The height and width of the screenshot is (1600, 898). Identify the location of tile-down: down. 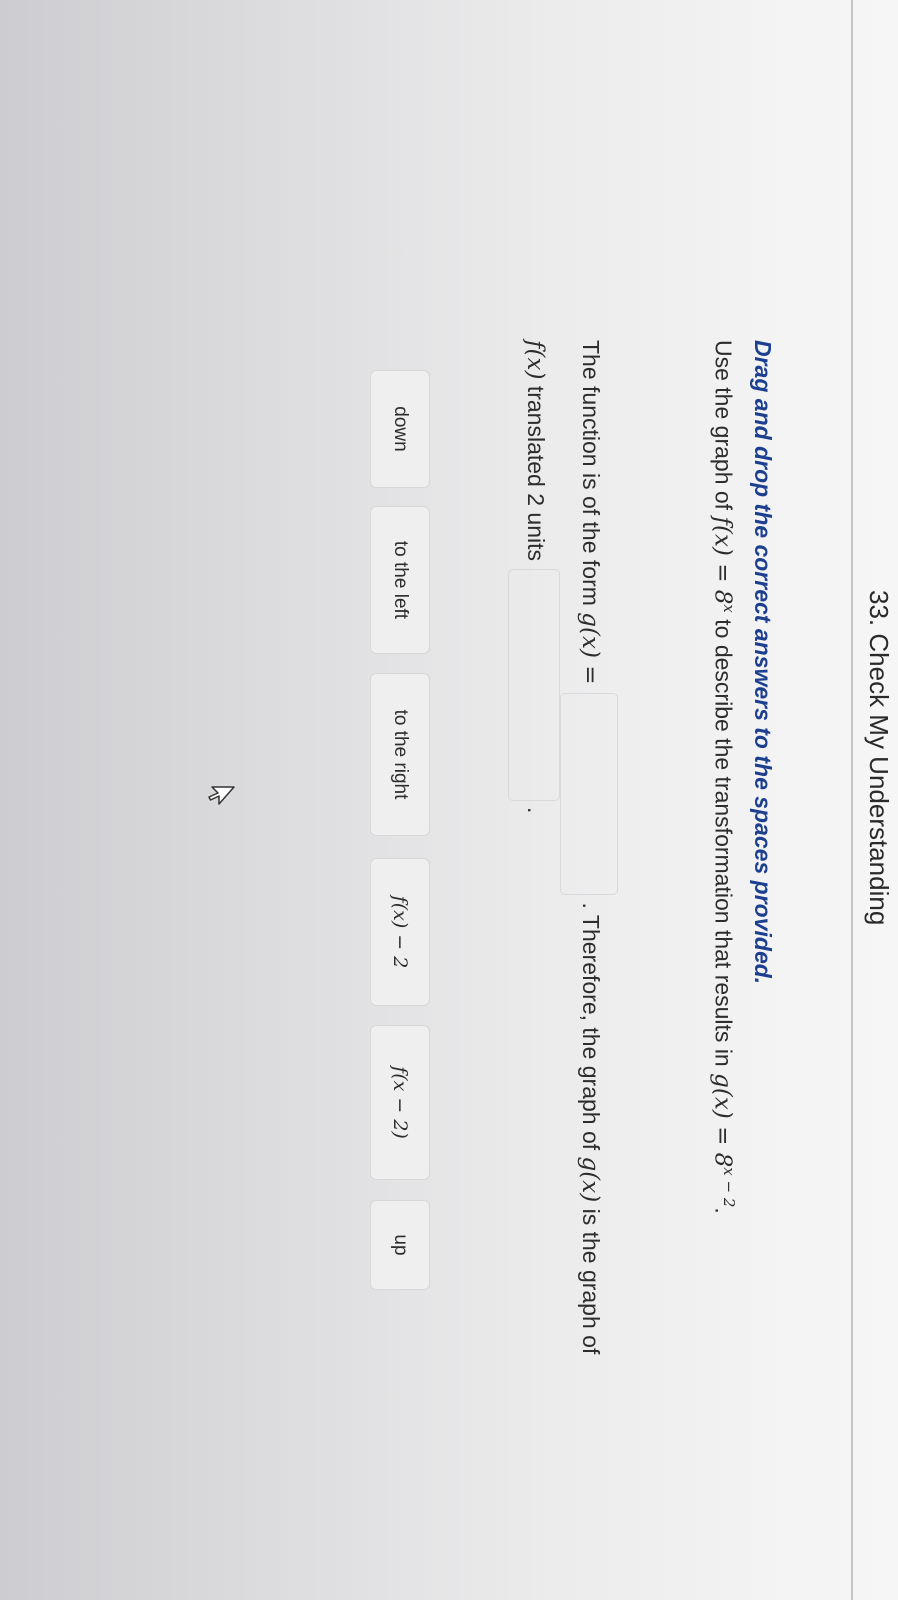
(400, 429).